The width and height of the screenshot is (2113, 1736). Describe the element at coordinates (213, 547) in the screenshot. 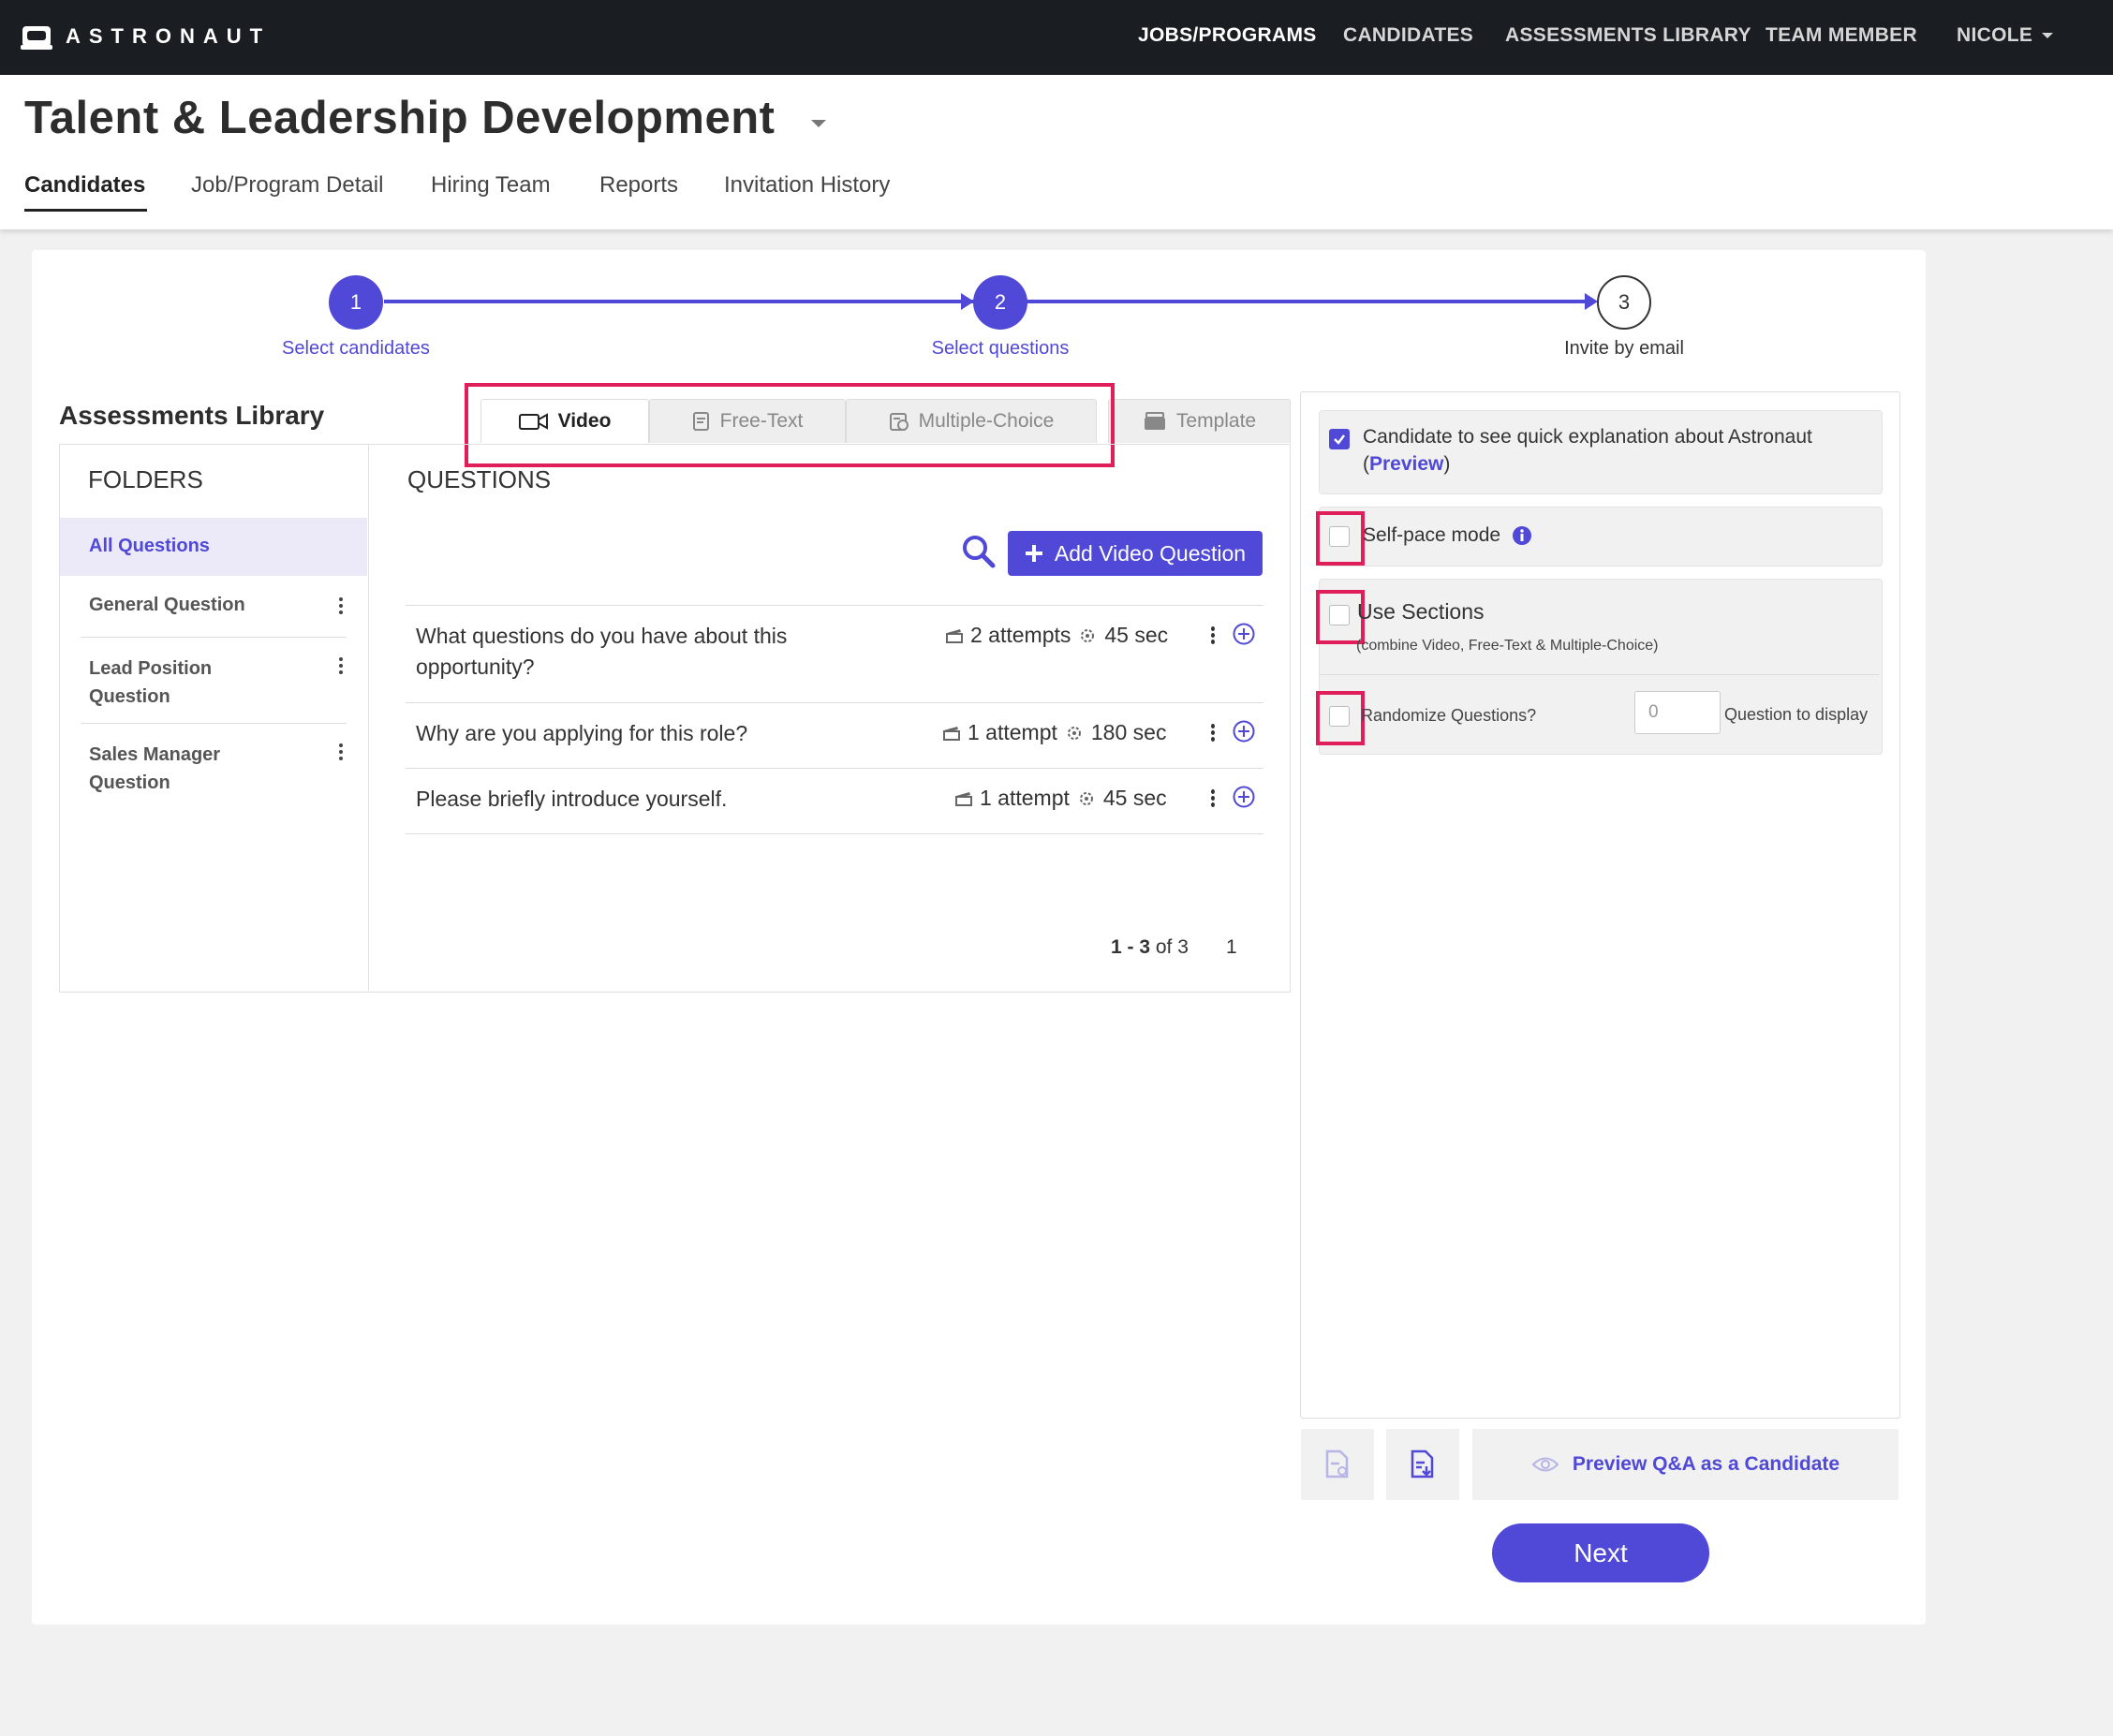

I see `folder-all-questions: All Questions` at that location.